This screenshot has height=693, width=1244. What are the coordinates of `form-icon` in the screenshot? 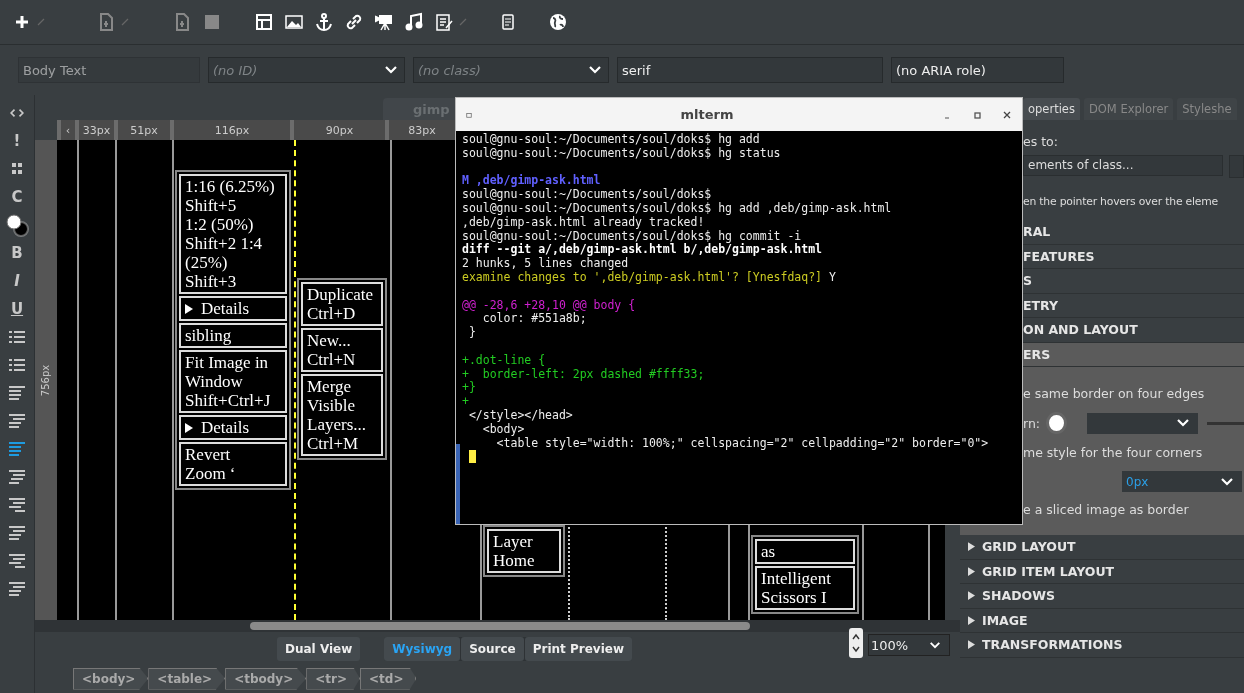 It's located at (444, 22).